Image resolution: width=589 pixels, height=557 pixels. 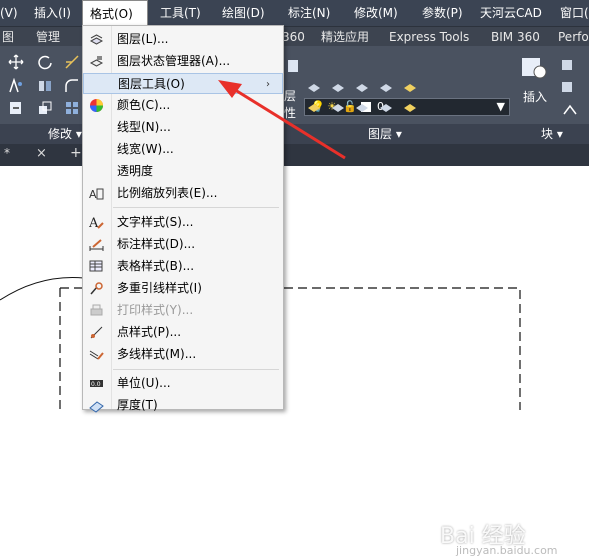 What do you see at coordinates (552, 134) in the screenshot?
I see `block-panel-label: 块 ▾` at bounding box center [552, 134].